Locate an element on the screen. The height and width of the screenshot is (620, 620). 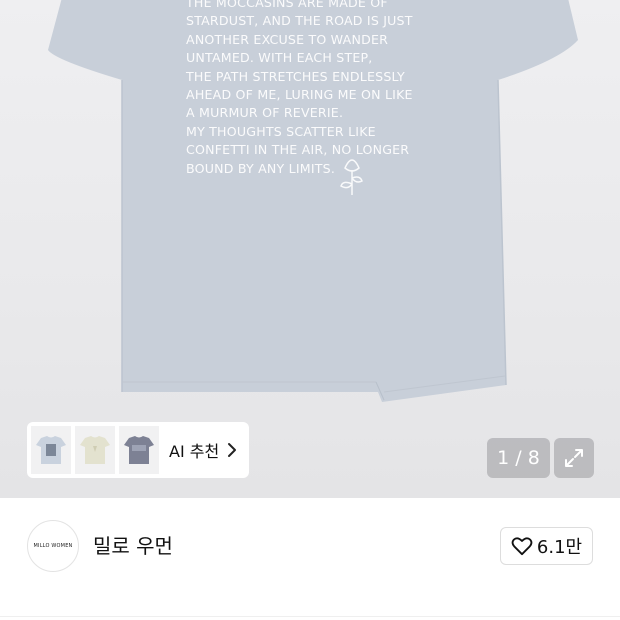
thumb-light-blue-tee is located at coordinates (51, 450).